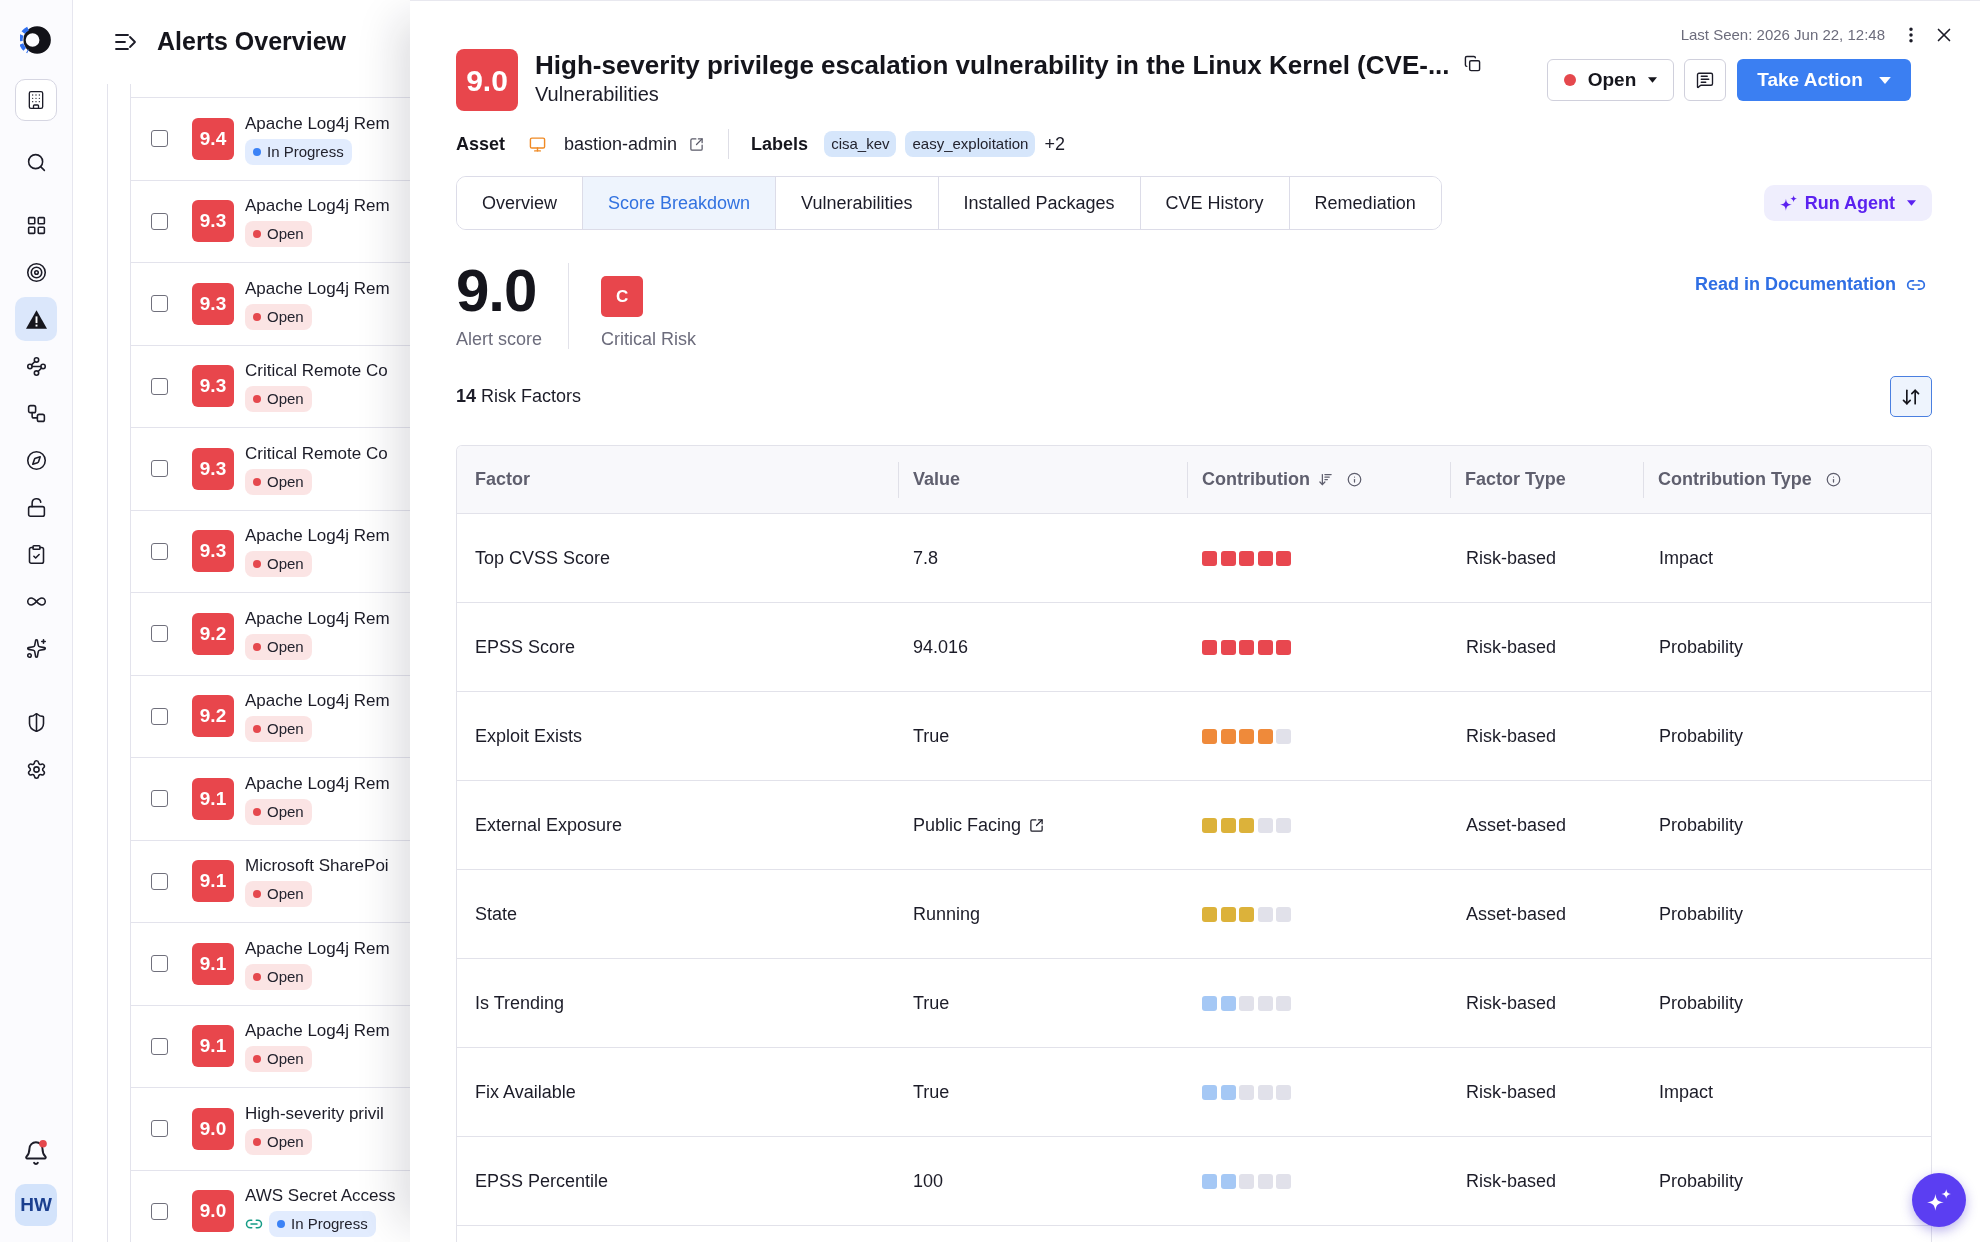 The width and height of the screenshot is (1980, 1242). I want to click on search-icon, so click(36, 162).